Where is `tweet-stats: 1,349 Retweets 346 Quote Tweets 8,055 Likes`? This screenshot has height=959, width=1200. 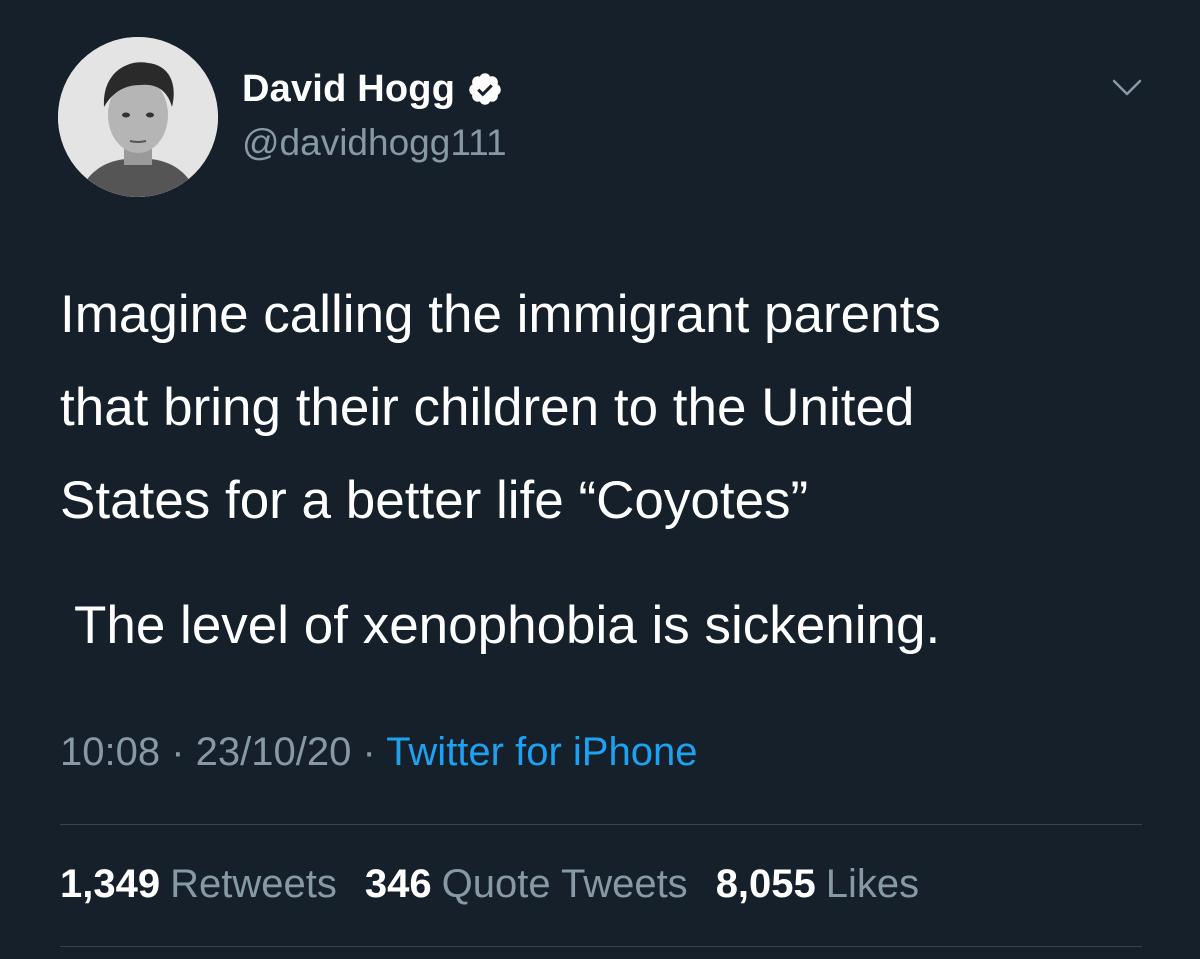
tweet-stats: 1,349 Retweets 346 Quote Tweets 8,055 Likes is located at coordinates (489, 884).